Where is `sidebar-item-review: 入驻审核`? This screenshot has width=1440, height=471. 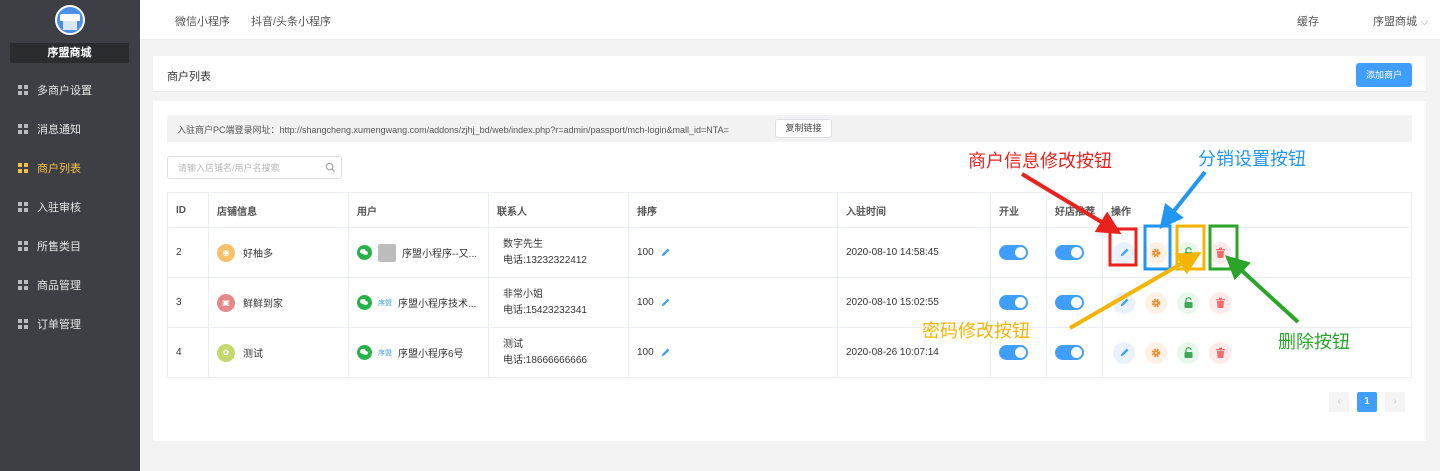
sidebar-item-review: 入驻审核 is located at coordinates (70, 206).